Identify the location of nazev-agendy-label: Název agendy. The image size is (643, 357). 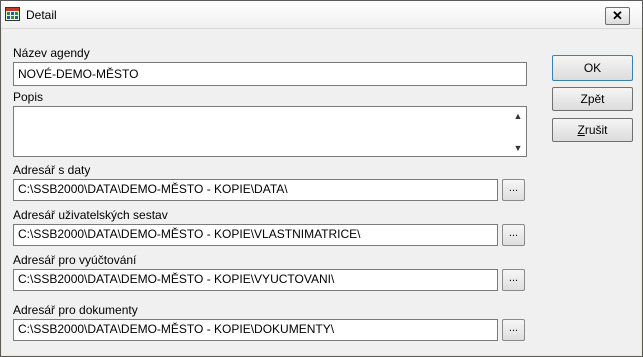
(51, 53).